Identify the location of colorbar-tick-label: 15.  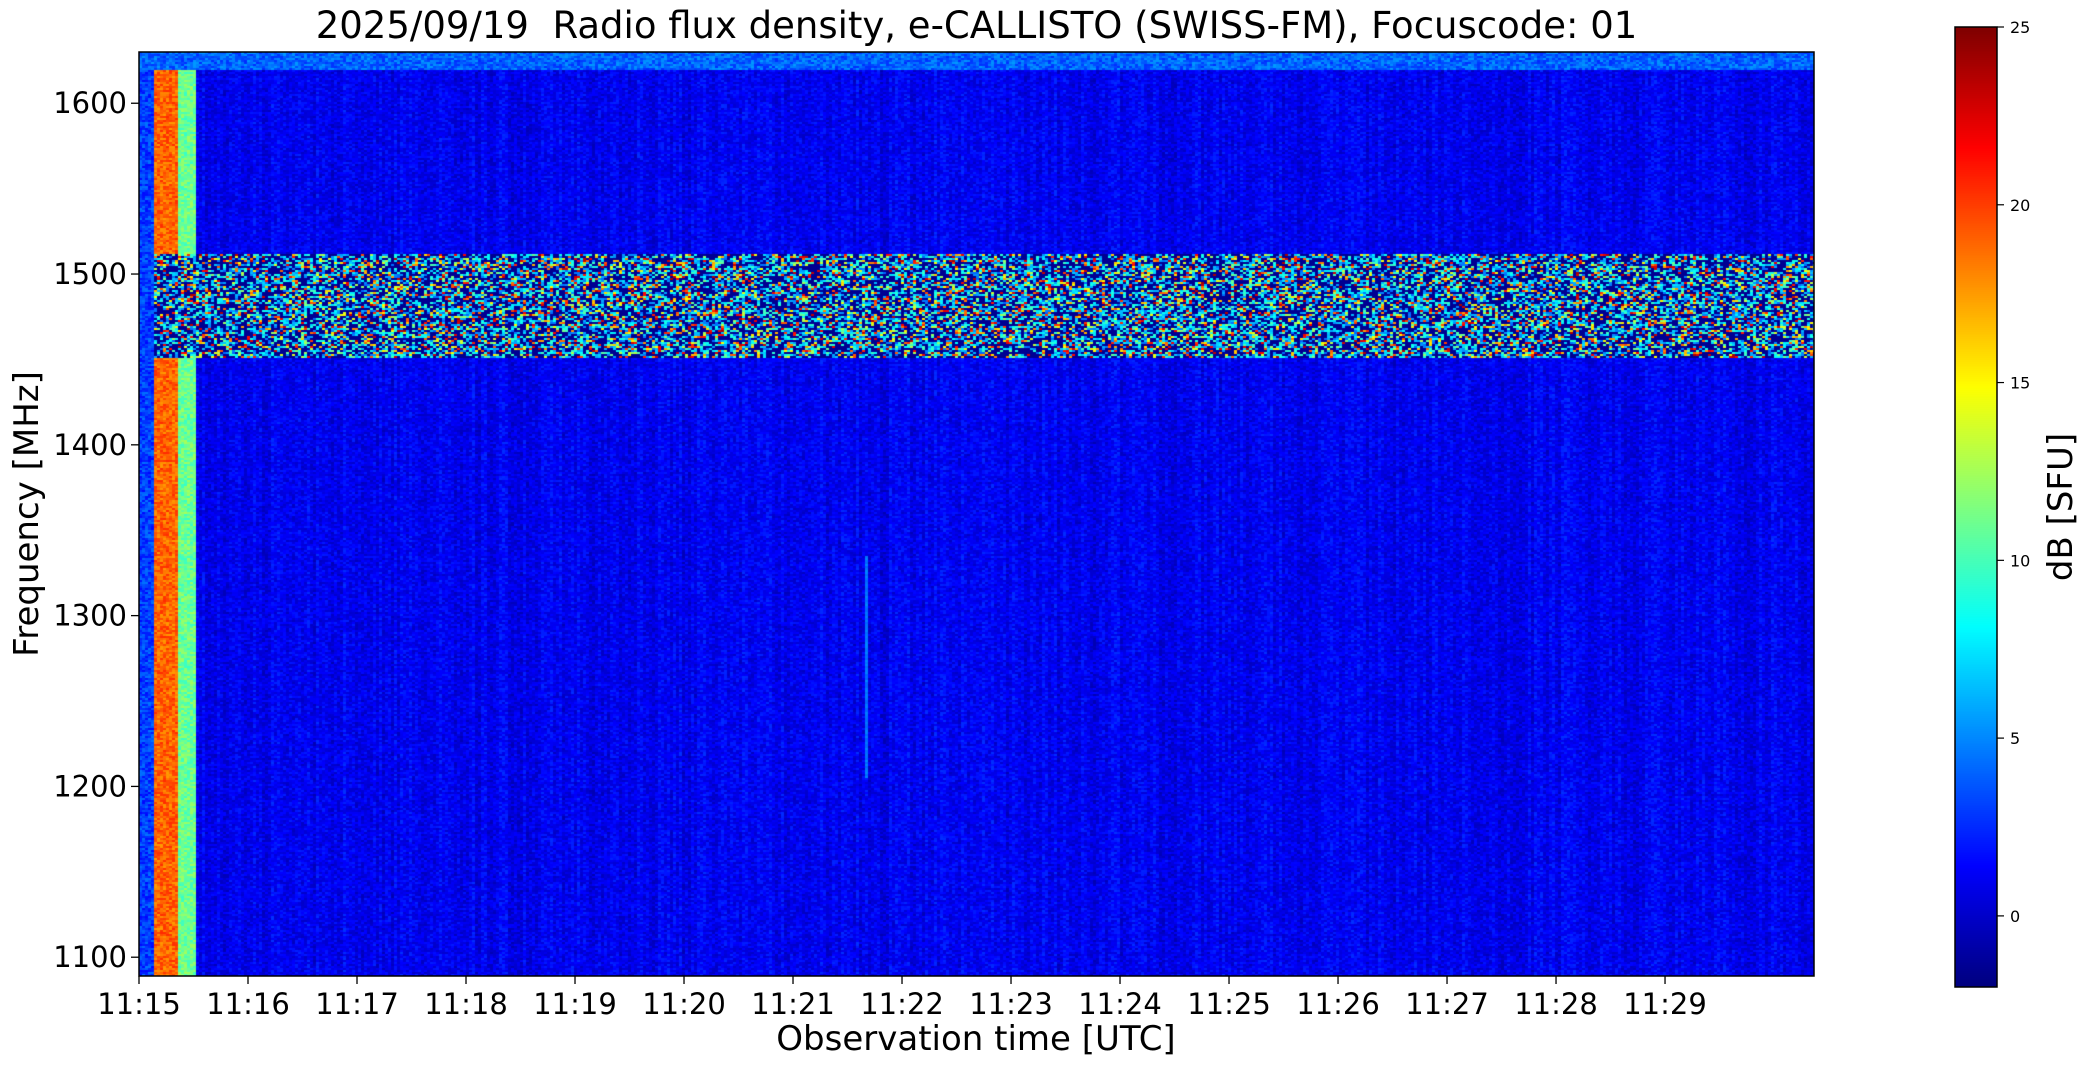
(2020, 383).